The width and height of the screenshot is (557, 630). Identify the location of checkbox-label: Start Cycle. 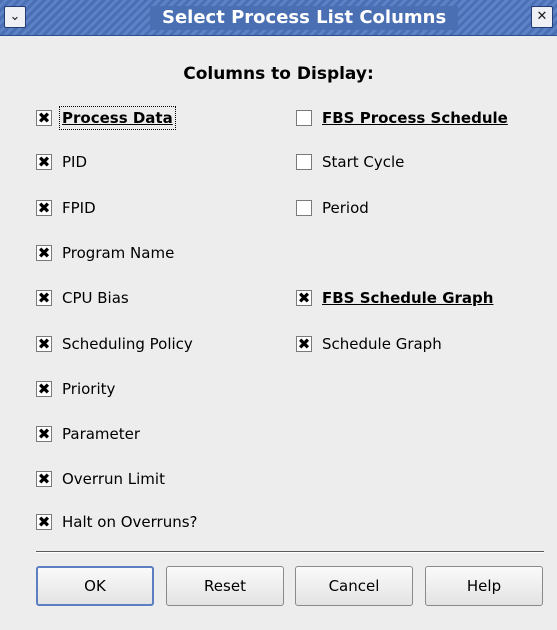
(363, 162).